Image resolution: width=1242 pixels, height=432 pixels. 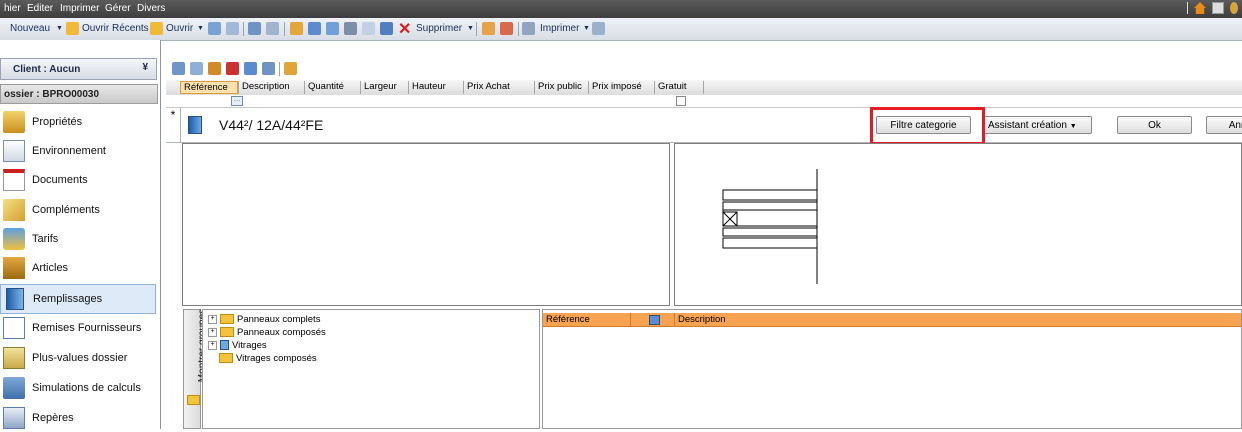 I want to click on recent-folder-icon, so click(x=72, y=28).